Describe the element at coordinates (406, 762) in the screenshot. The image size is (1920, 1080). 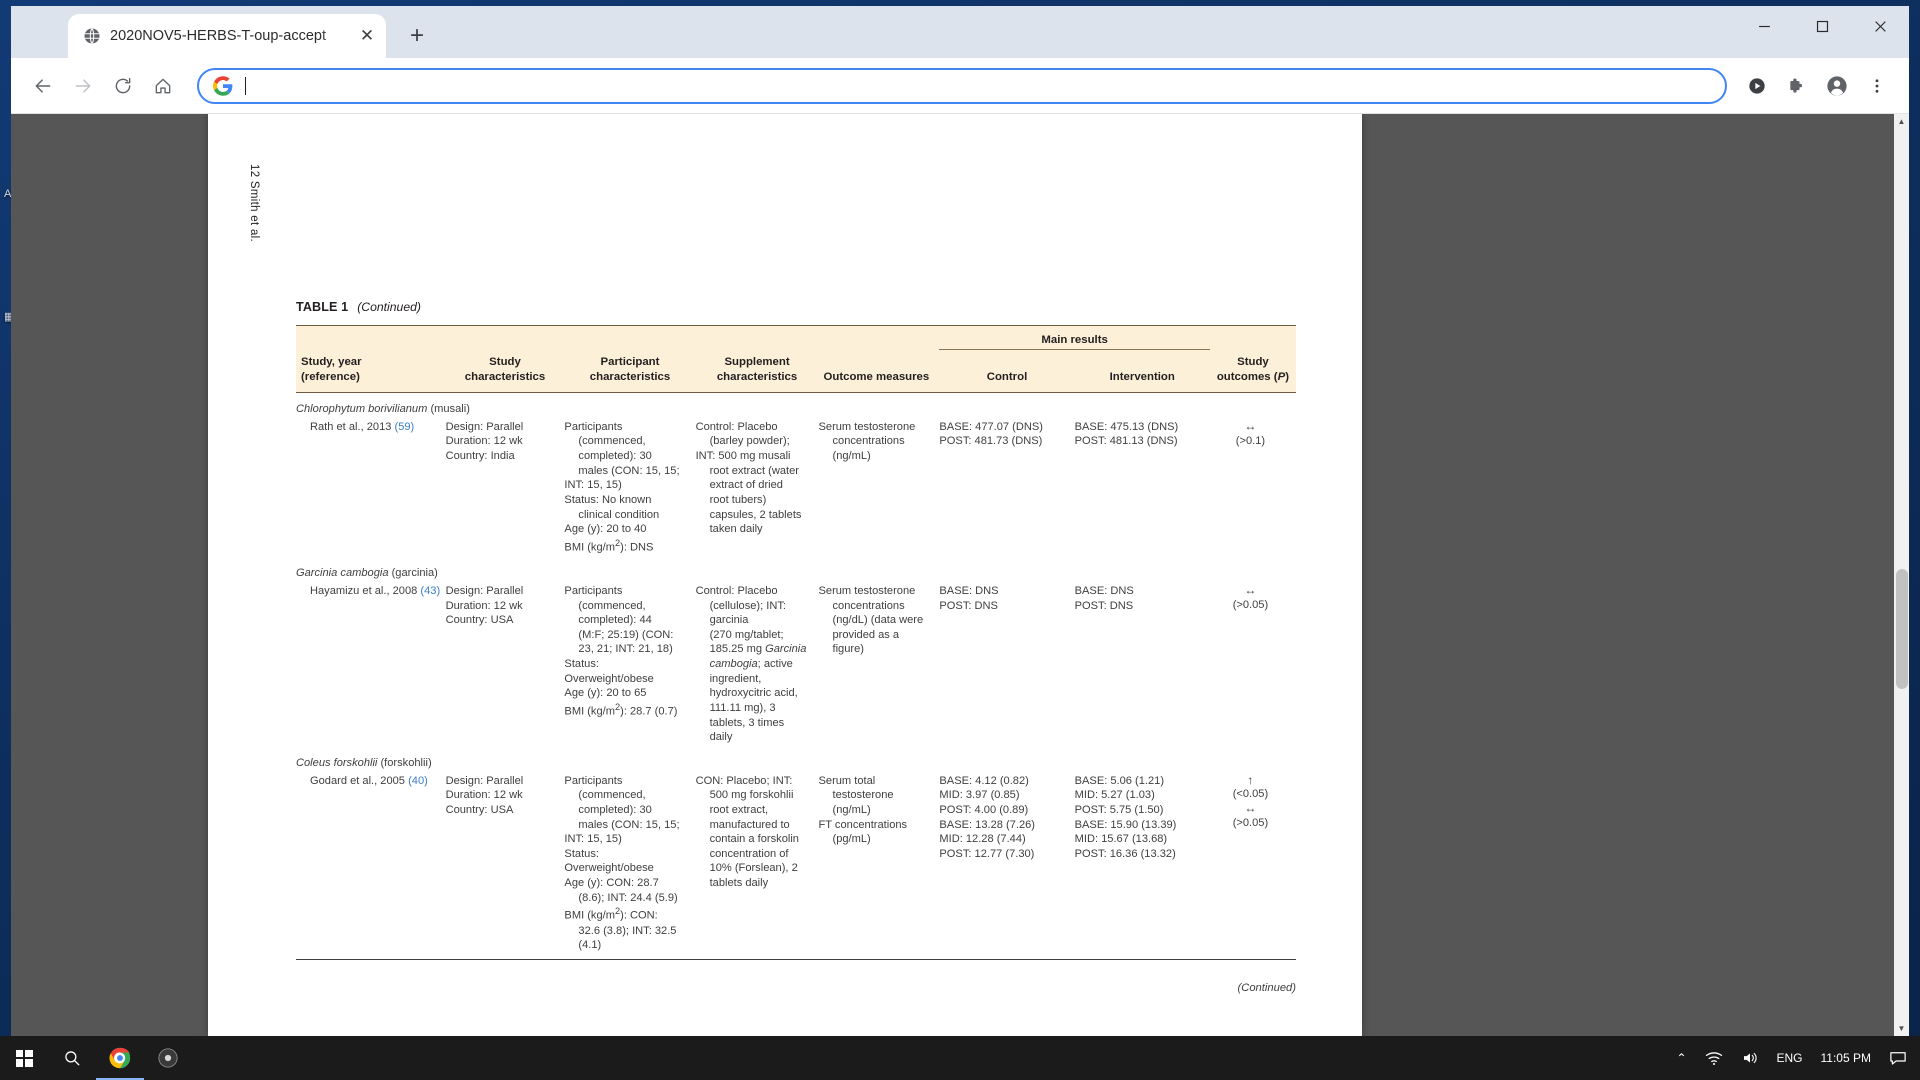
I see `species-common-name: (forskohlii)` at that location.